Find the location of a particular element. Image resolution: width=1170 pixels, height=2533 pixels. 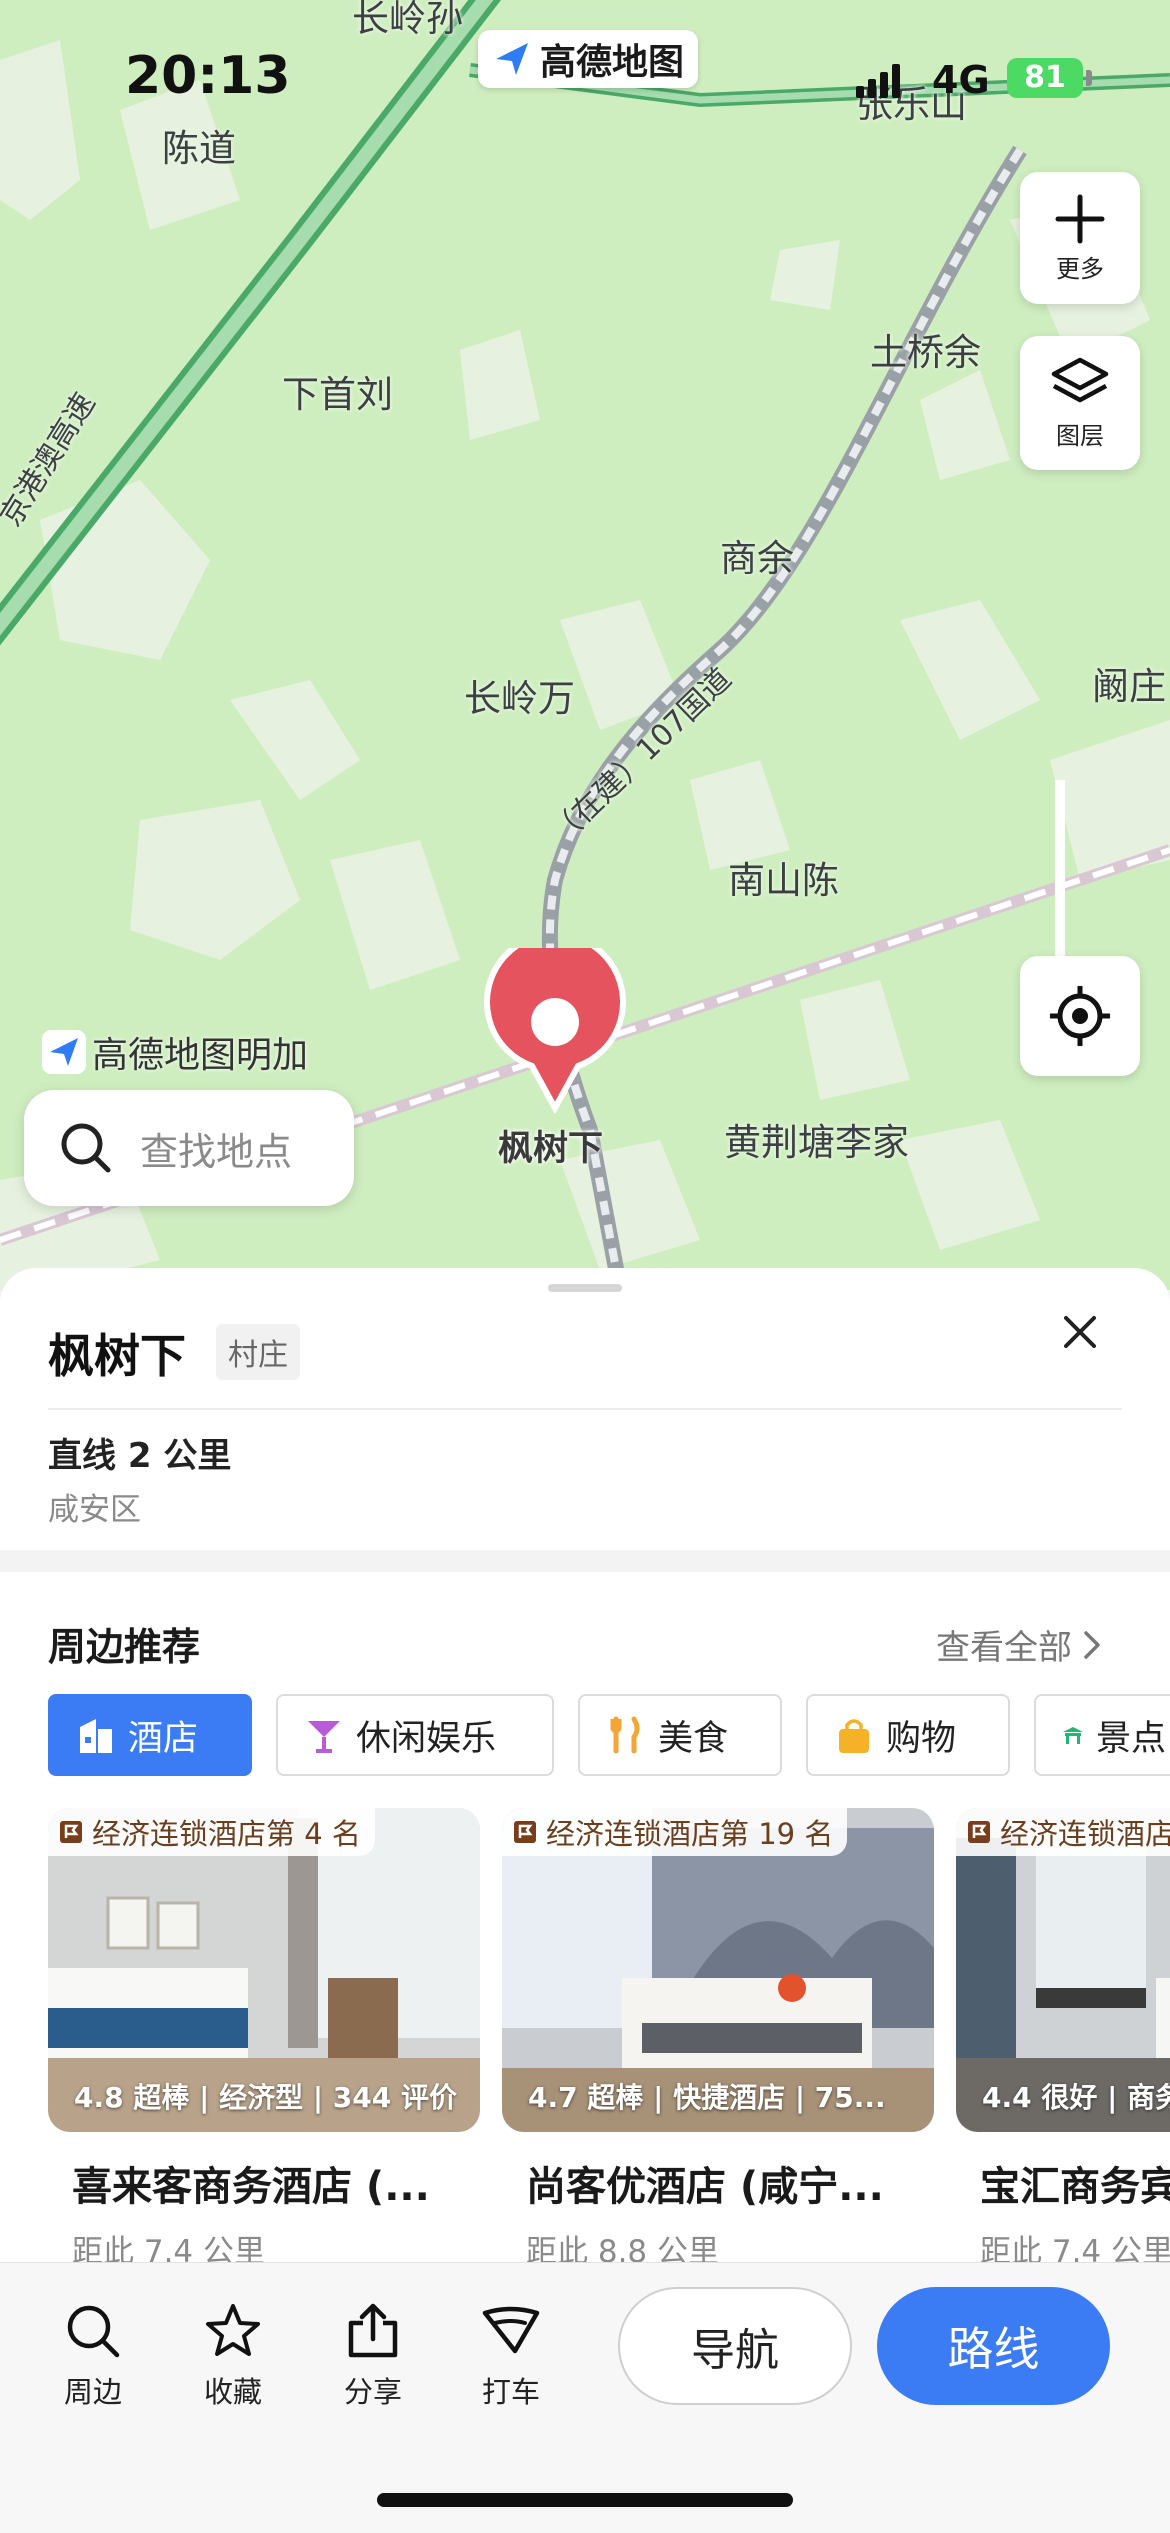

map-label: 商余 is located at coordinates (757, 558).